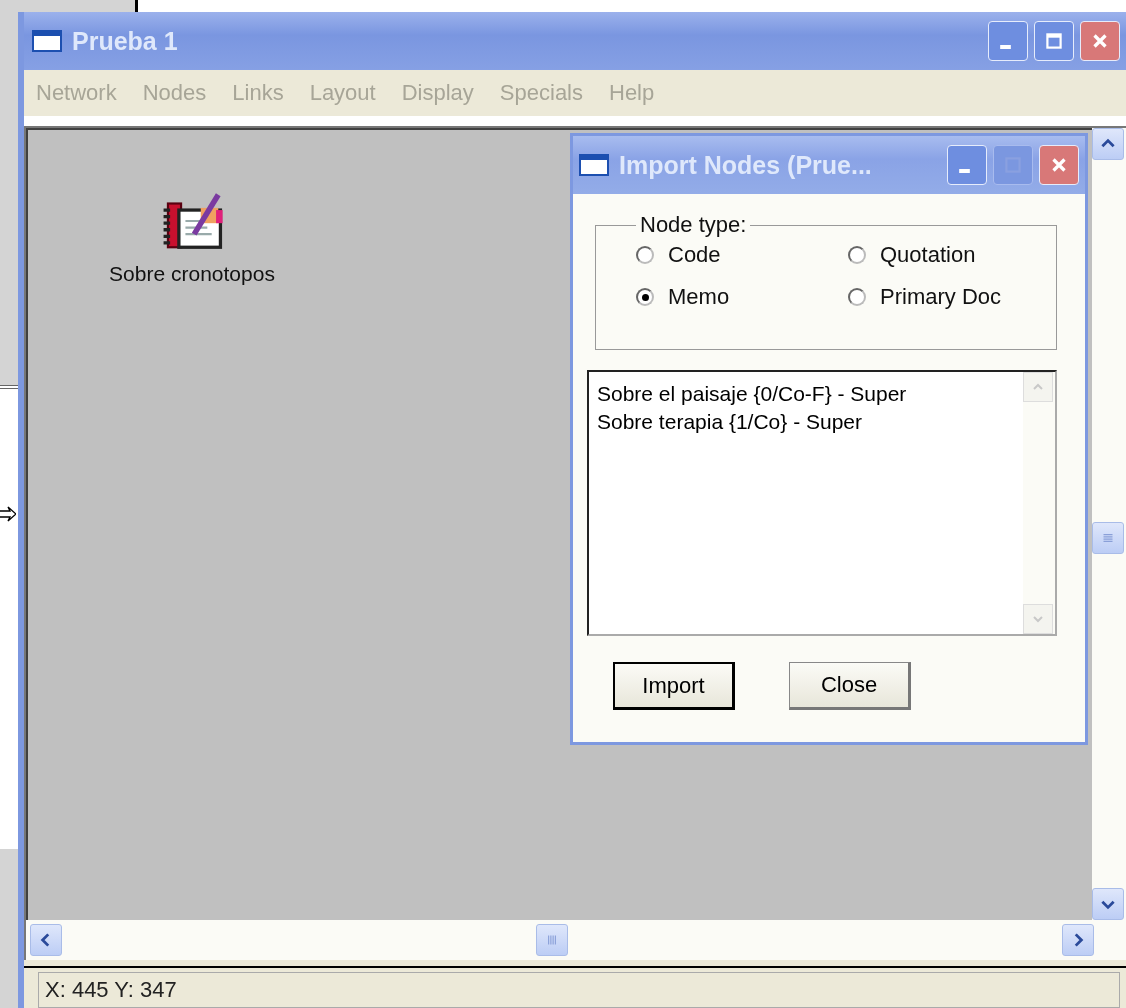 This screenshot has width=1126, height=1008. What do you see at coordinates (579, 990) in the screenshot?
I see `status-text: X: 445 Y: 347` at bounding box center [579, 990].